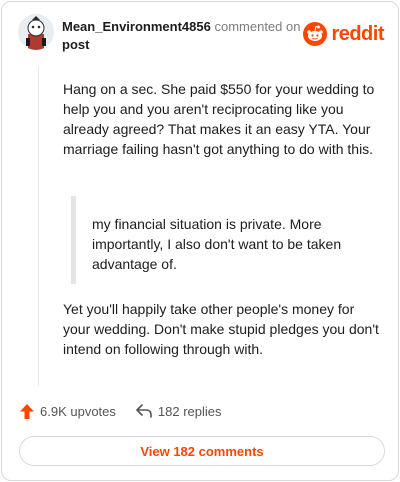 The image size is (400, 482). I want to click on avatar-icon, so click(36, 32).